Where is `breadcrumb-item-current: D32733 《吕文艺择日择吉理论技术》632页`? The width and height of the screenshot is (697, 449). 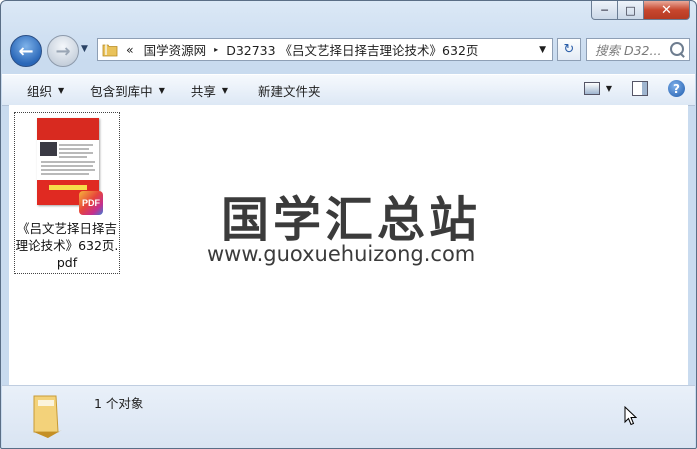
breadcrumb-item-current: D32733 《吕文艺择日择吉理论技术》632页 is located at coordinates (352, 49).